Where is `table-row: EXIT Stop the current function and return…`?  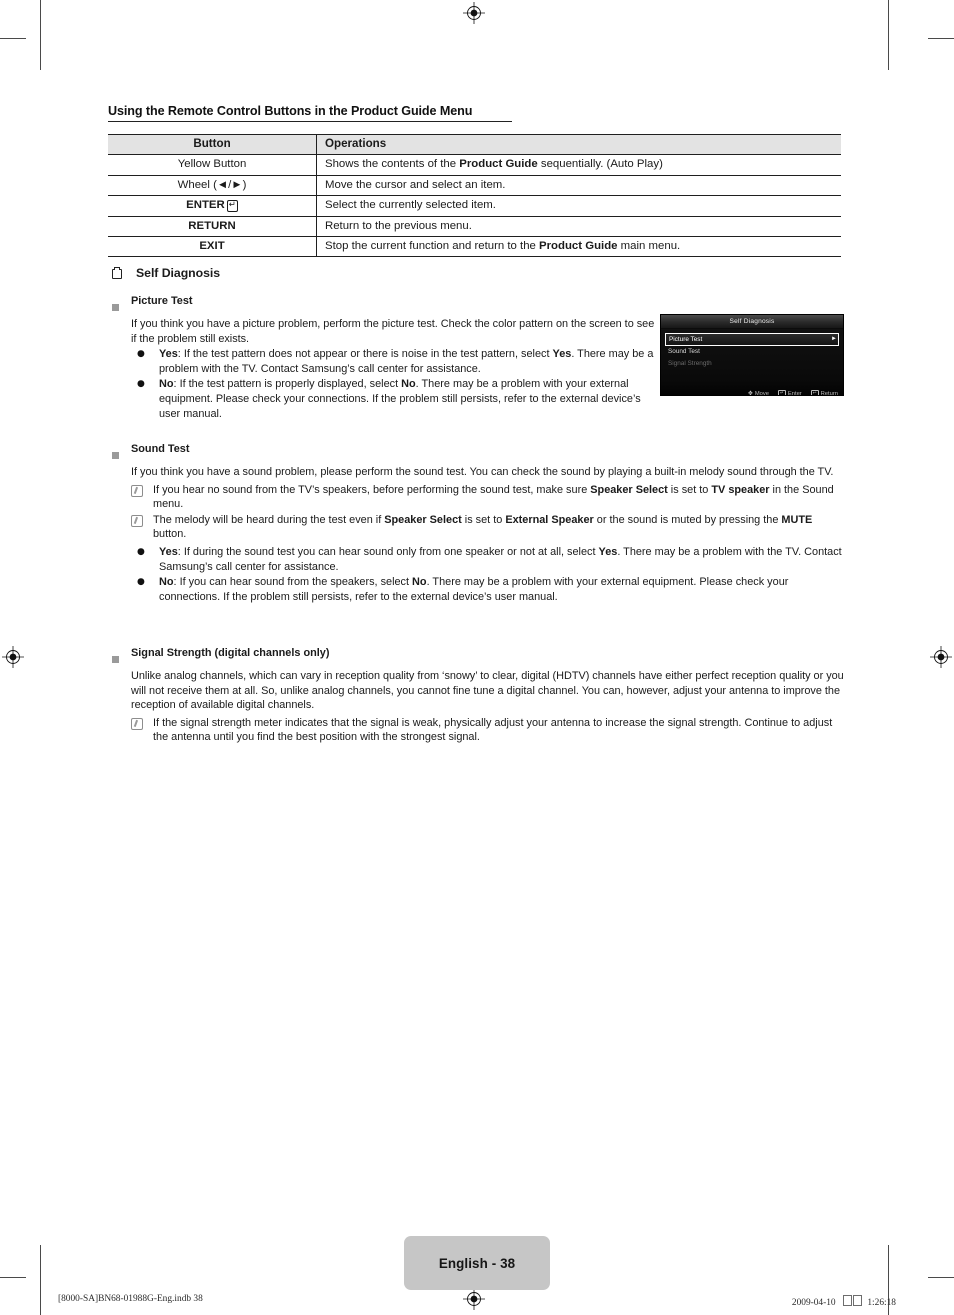 table-row: EXIT Stop the current function and return… is located at coordinates (474, 247).